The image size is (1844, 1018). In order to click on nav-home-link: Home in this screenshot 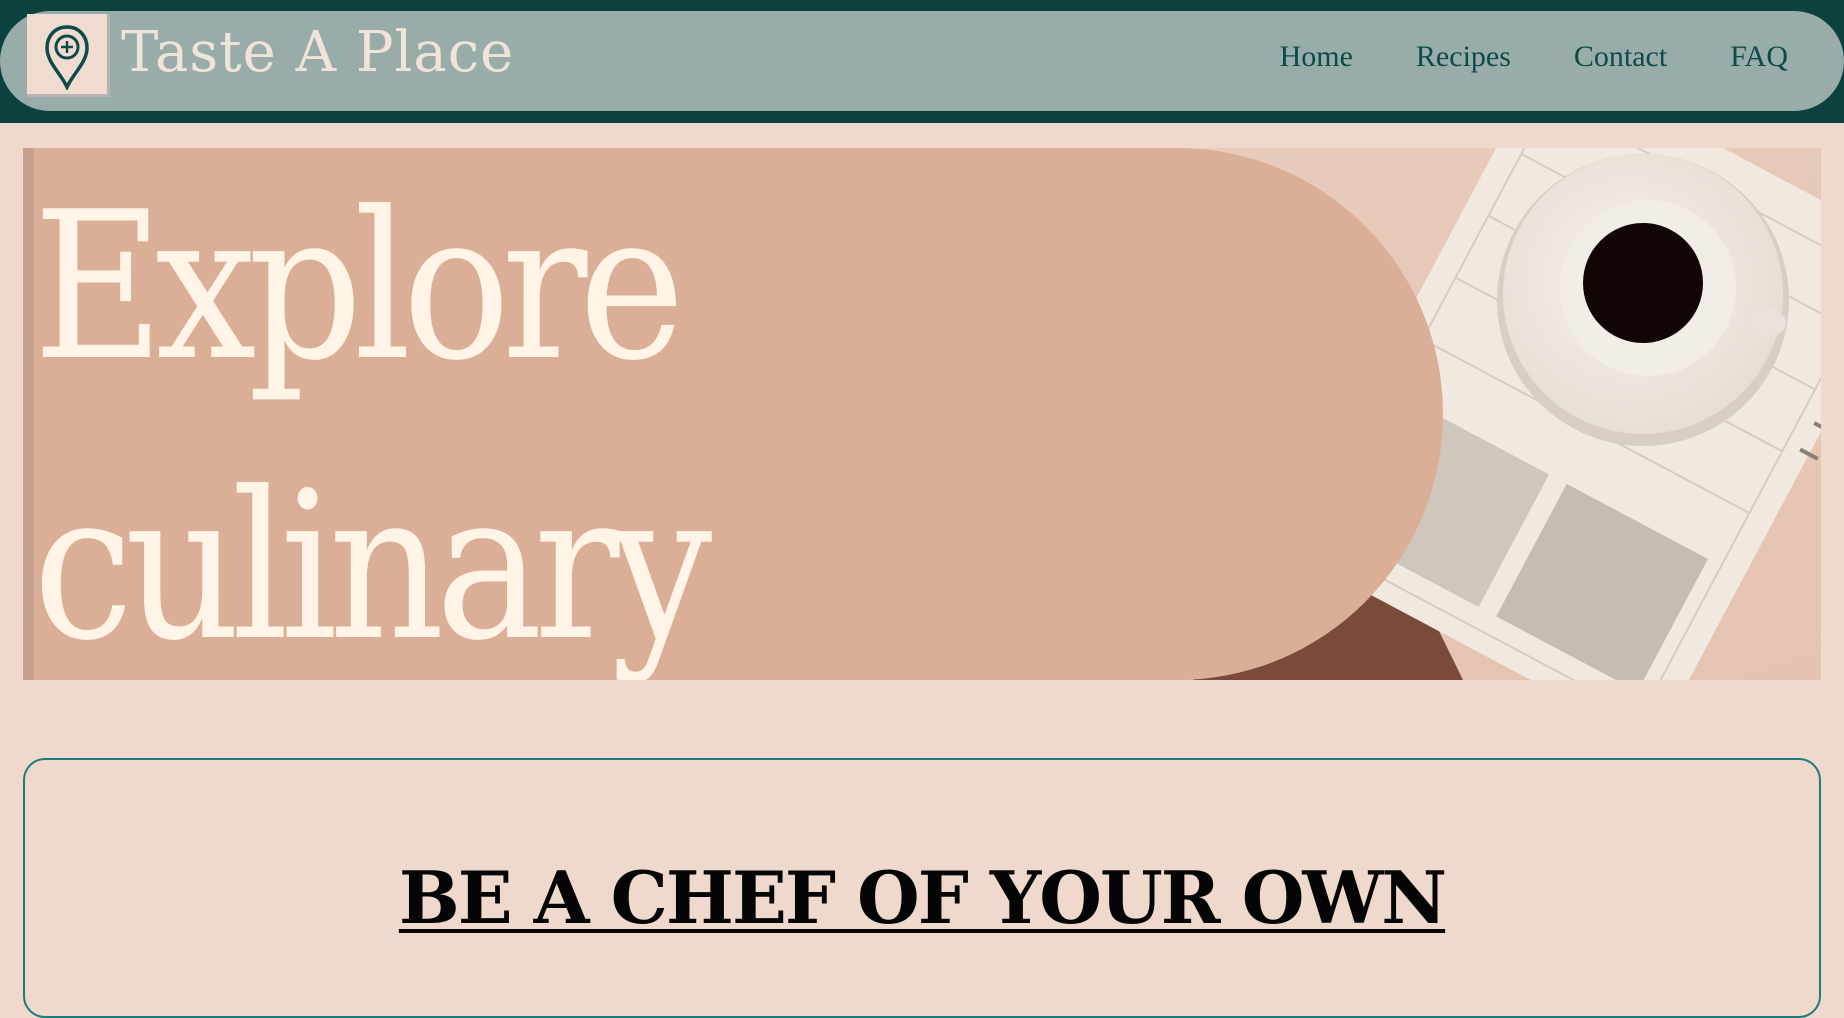, I will do `click(1316, 57)`.